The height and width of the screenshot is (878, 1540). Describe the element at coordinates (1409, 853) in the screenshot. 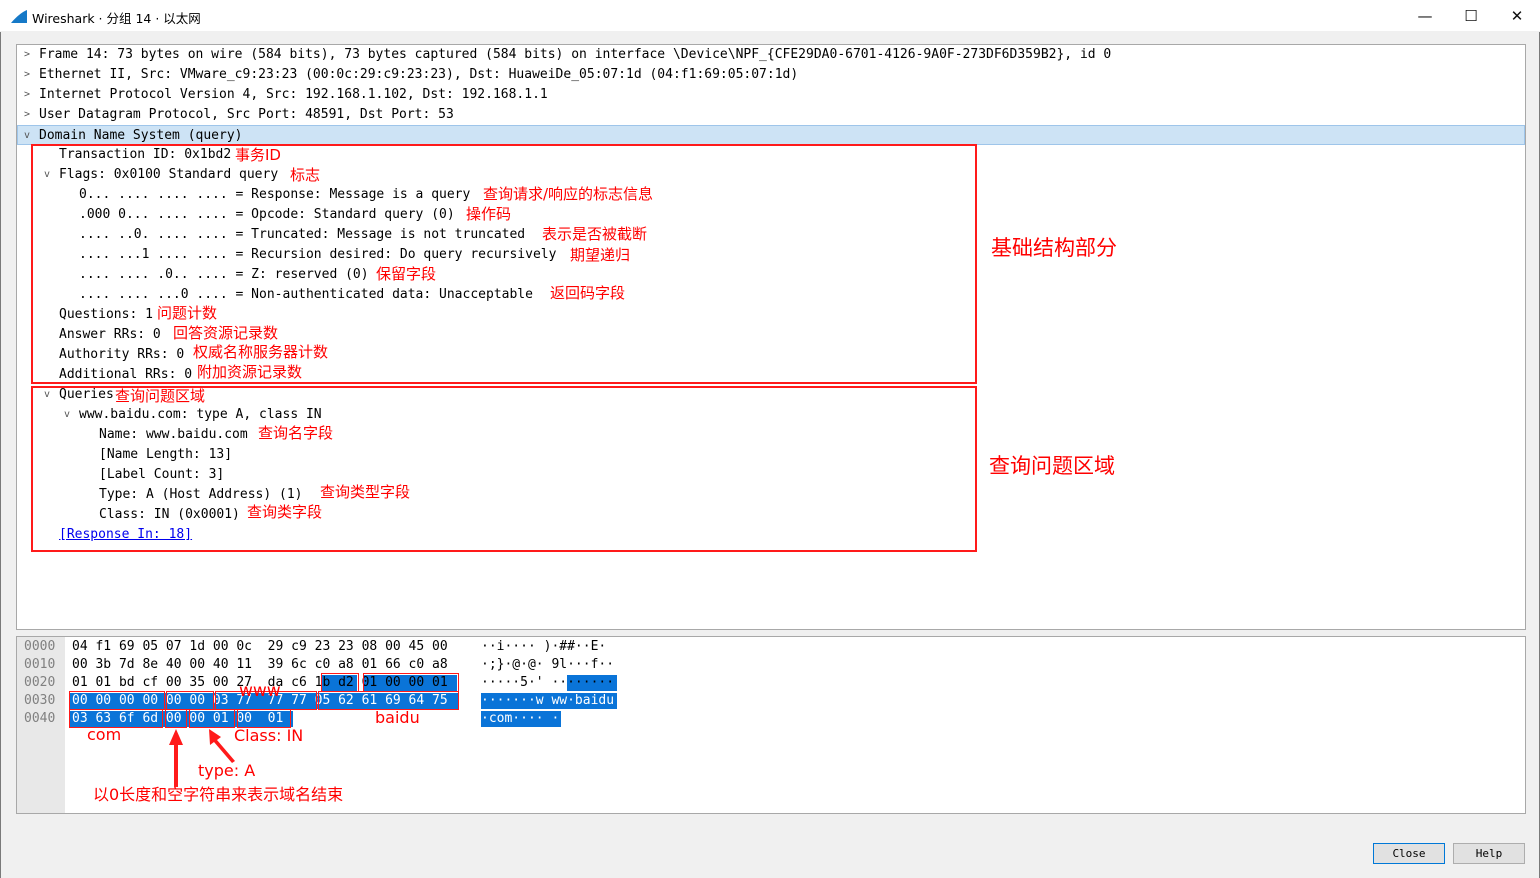

I see `close-button: Close` at that location.